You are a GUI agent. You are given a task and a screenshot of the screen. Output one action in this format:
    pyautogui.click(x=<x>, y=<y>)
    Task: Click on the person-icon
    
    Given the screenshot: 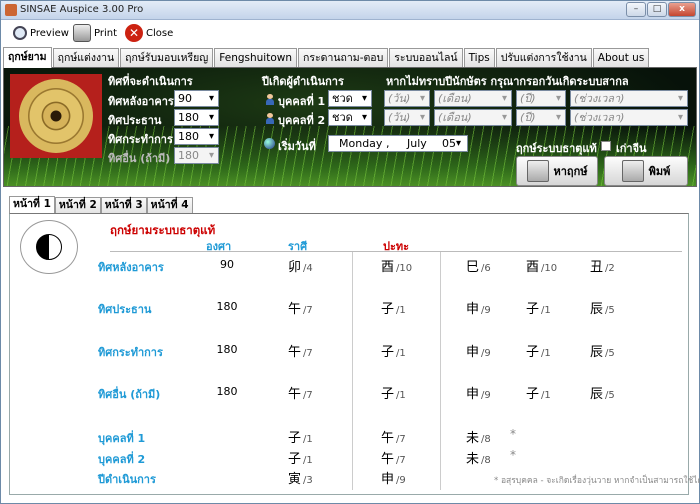 What is the action you would take?
    pyautogui.click(x=270, y=99)
    